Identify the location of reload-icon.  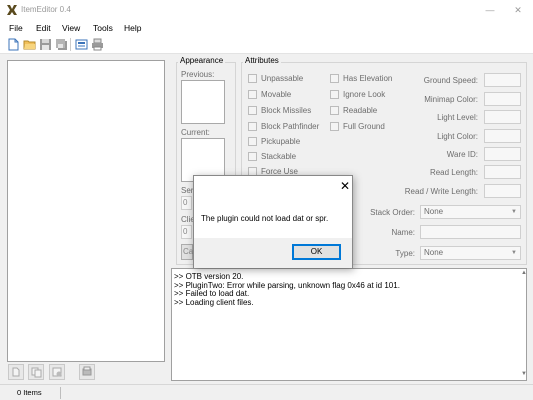
(57, 372).